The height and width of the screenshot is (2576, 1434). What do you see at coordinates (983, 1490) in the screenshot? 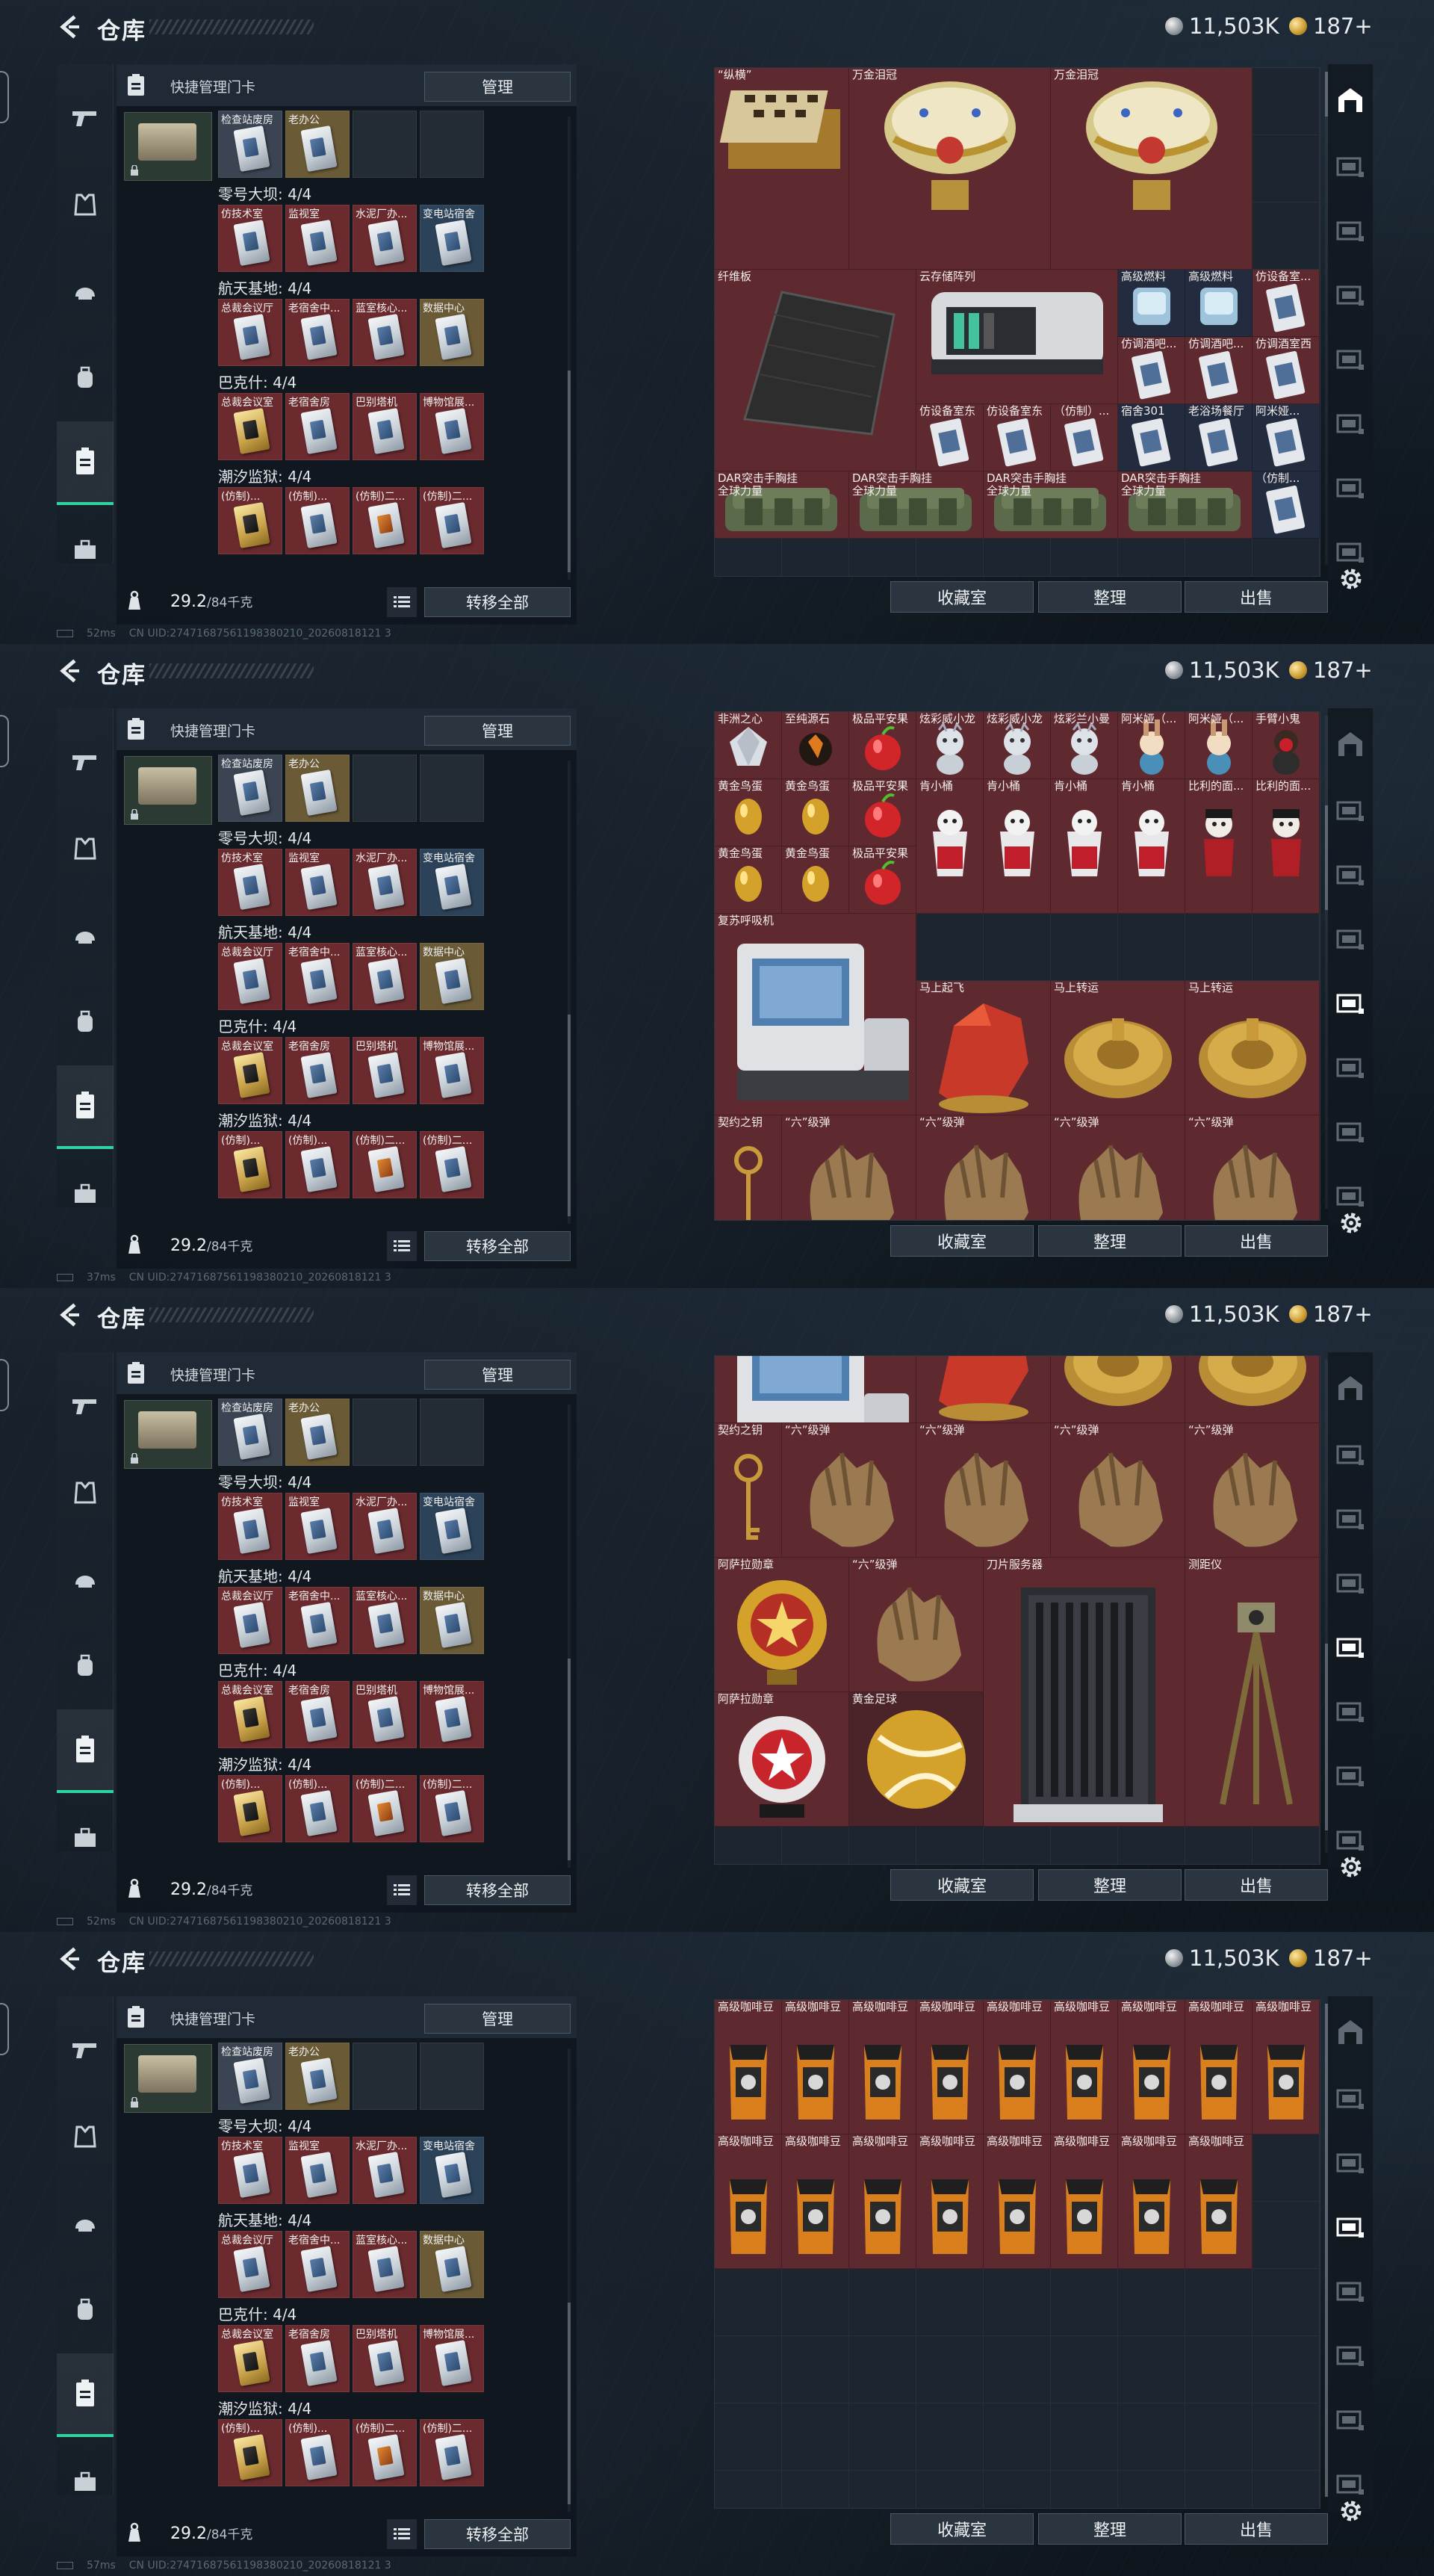
I see `inventory-item: “六”级弹` at bounding box center [983, 1490].